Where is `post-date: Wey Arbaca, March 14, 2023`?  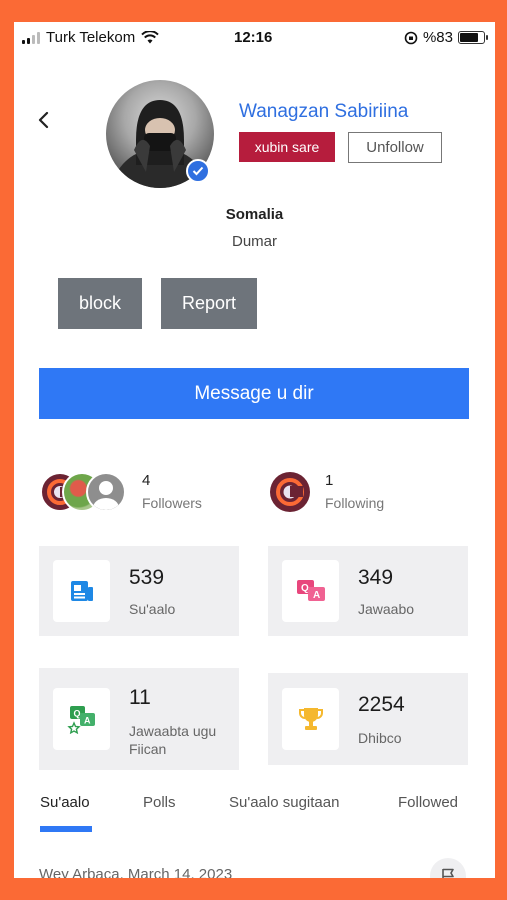
post-date: Wey Arbaca, March 14, 2023 is located at coordinates (136, 872).